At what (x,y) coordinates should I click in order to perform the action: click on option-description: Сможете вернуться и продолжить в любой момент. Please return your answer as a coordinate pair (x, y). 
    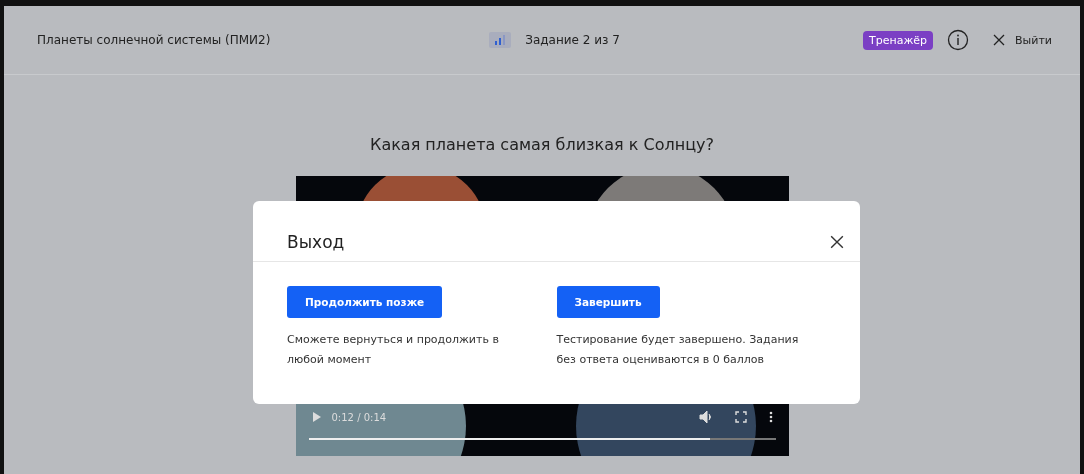
    Looking at the image, I should click on (393, 350).